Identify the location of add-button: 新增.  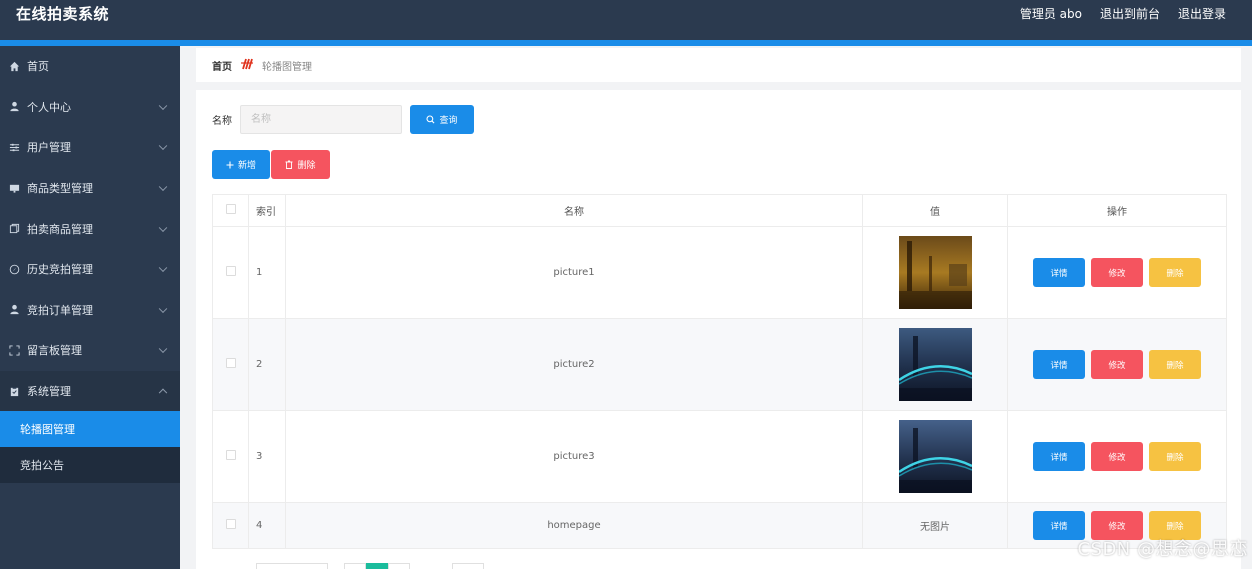
(241, 164).